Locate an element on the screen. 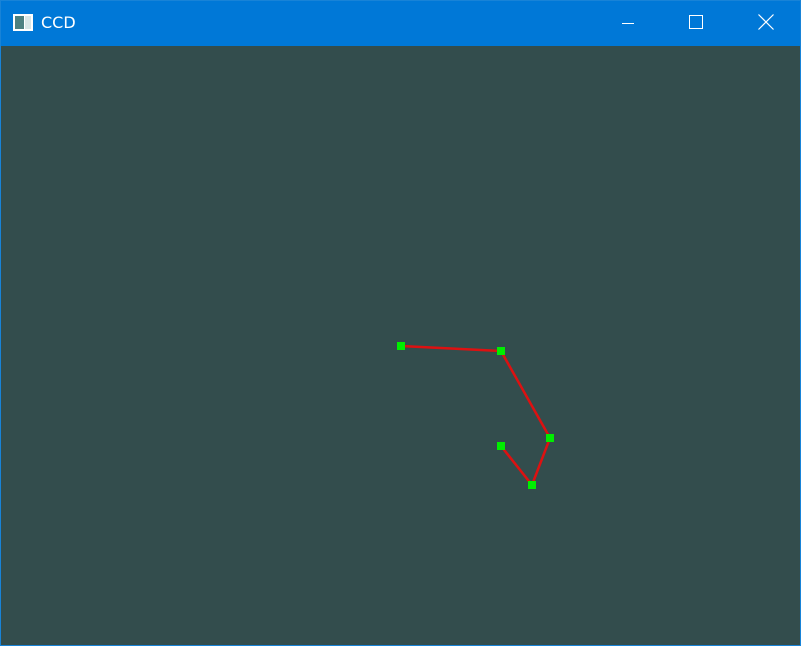 This screenshot has width=801, height=646. app-window-icon is located at coordinates (23, 22).